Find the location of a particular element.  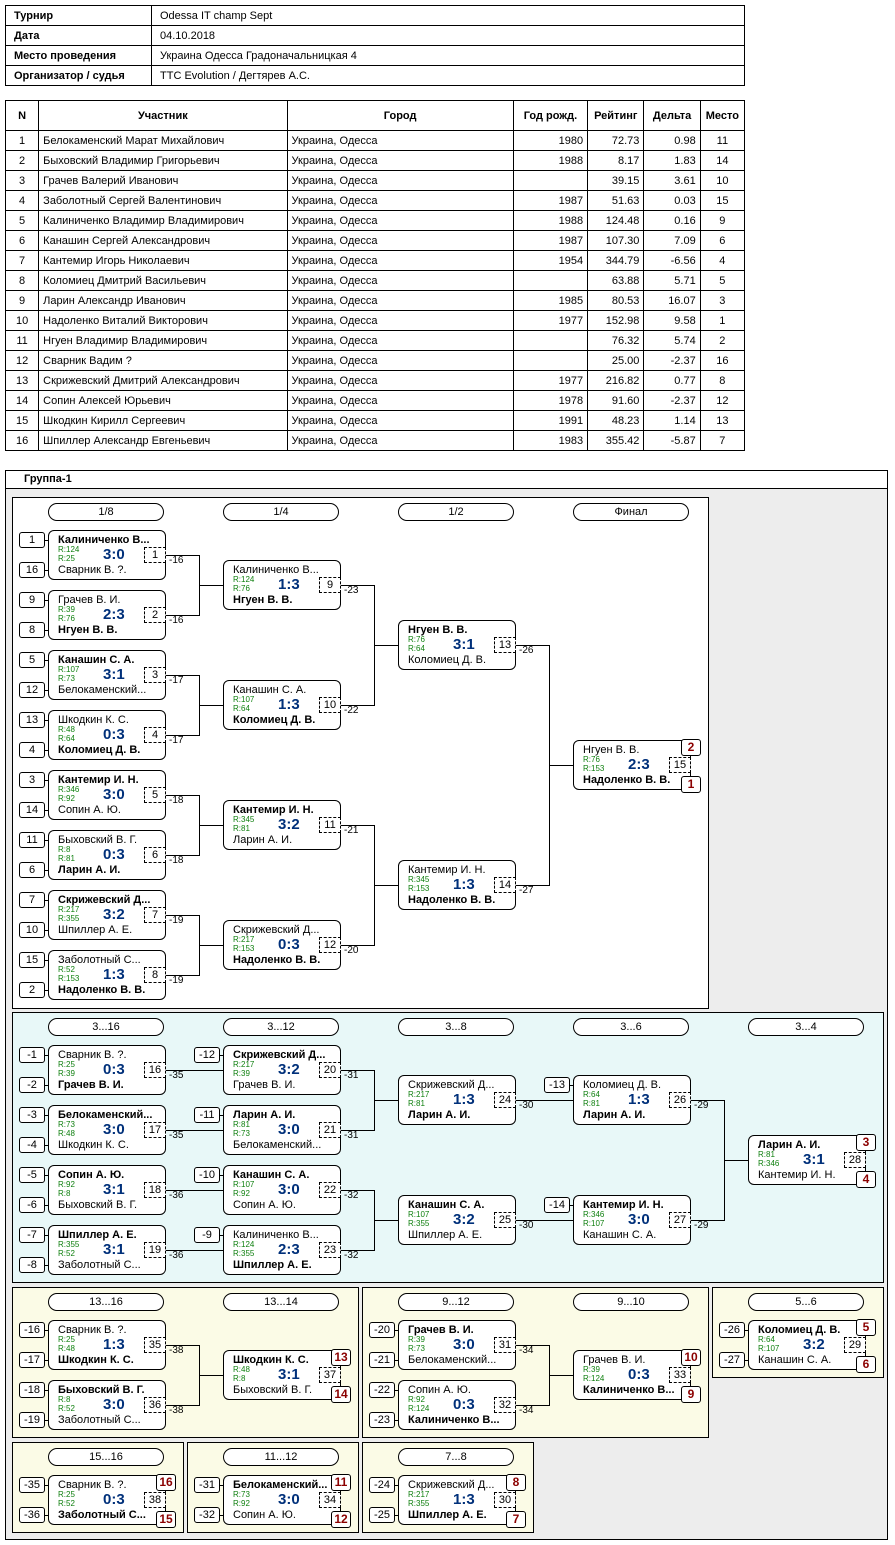

match-number: 38 is located at coordinates (155, 1500).